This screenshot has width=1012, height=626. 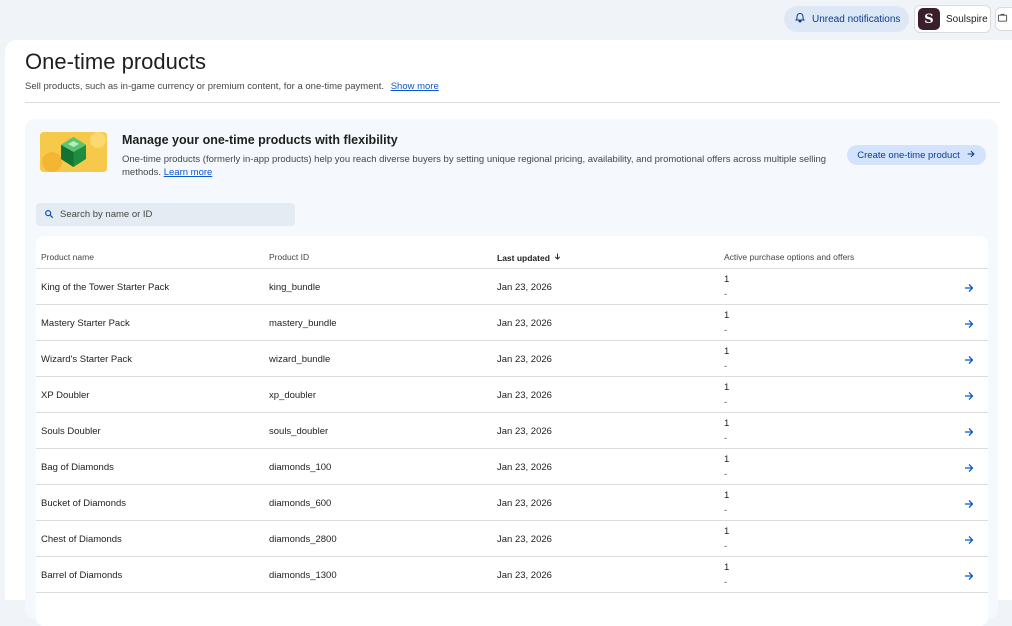 What do you see at coordinates (967, 19) in the screenshot?
I see `app-name: Soulspire` at bounding box center [967, 19].